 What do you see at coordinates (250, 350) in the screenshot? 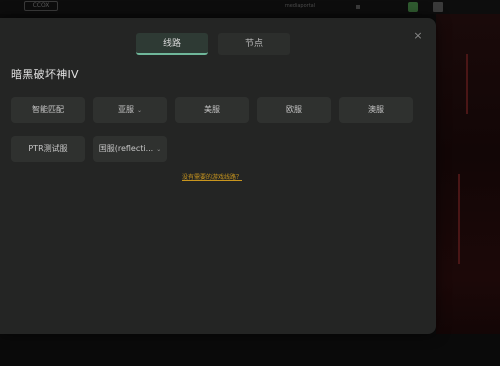
I see `background-bottom-bar` at bounding box center [250, 350].